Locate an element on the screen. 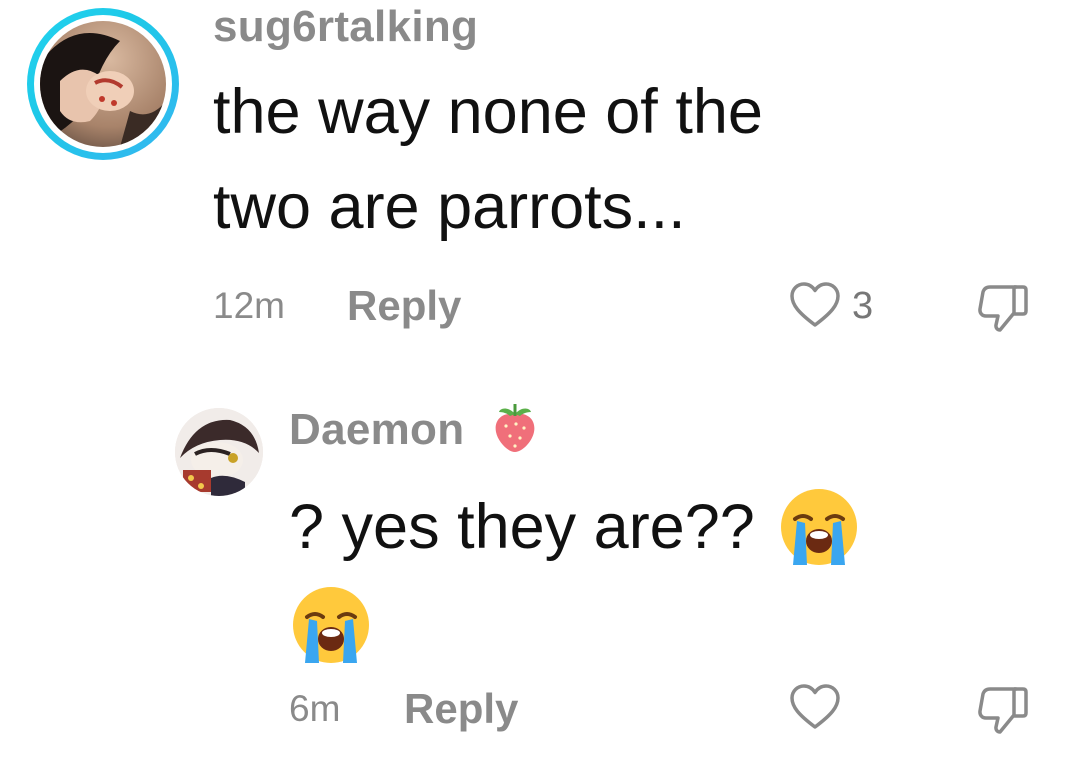 This screenshot has height=767, width=1080. reply-username: Daemon is located at coordinates (376, 430).